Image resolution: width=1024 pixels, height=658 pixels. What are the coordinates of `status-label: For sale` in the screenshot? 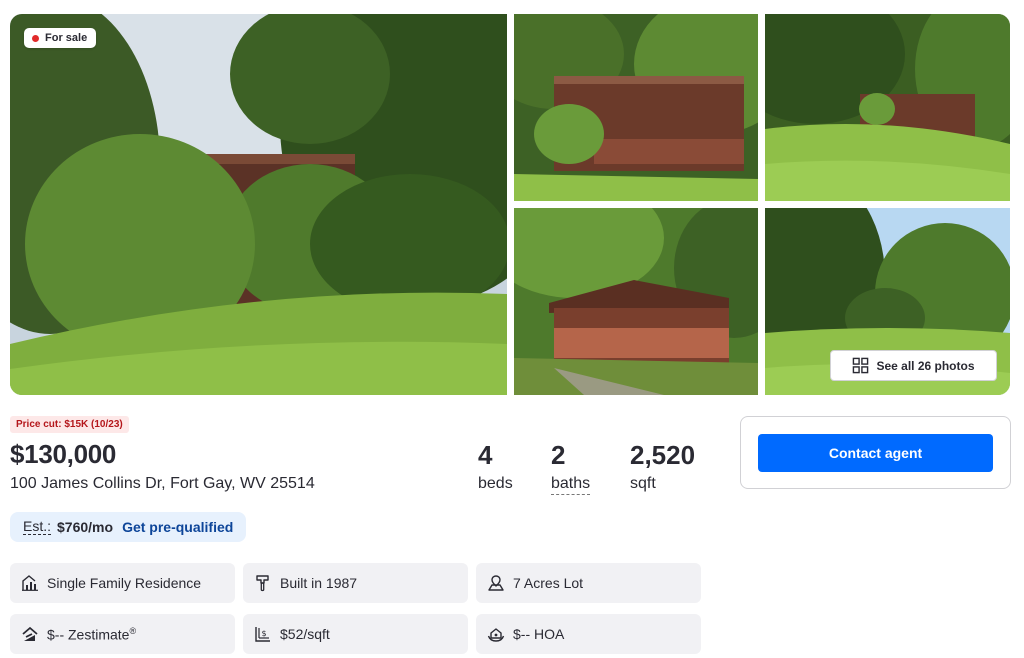 It's located at (66, 38).